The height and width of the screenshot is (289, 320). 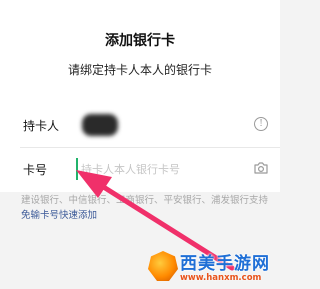 What do you see at coordinates (100, 125) in the screenshot?
I see `cardholder-name-redacted` at bounding box center [100, 125].